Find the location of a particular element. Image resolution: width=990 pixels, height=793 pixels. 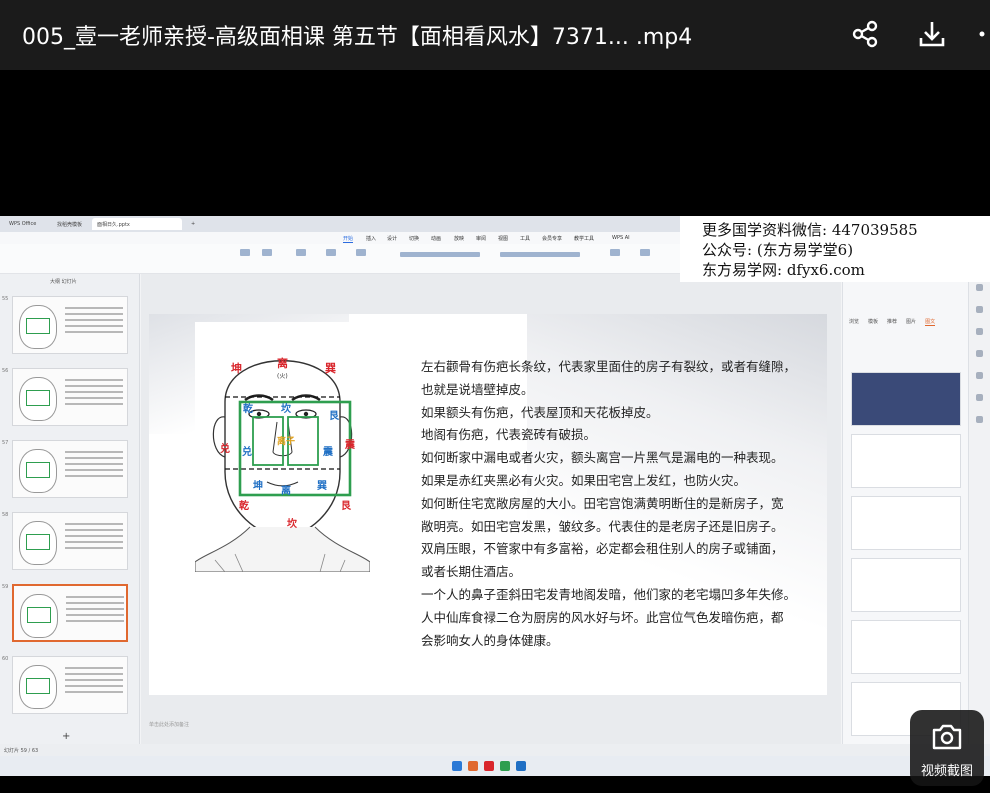

right-panel-tabs: 浏览 模板 推荐 图片 图文 is located at coordinates (896, 322).